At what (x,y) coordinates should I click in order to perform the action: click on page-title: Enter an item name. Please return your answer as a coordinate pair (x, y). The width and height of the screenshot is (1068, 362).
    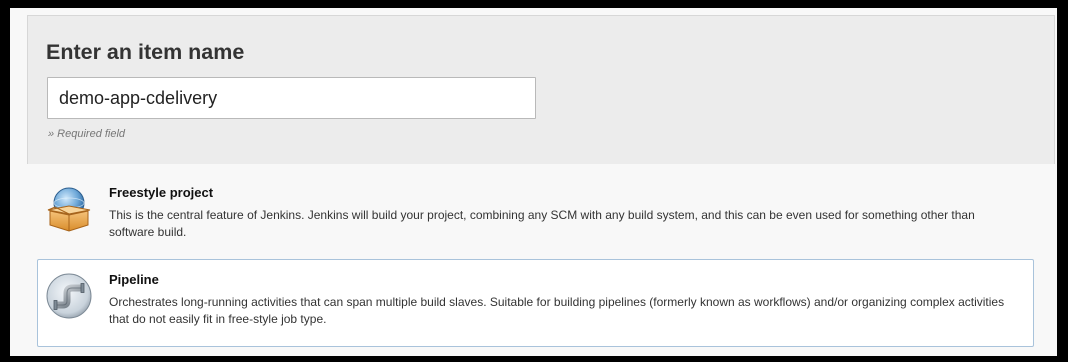
    Looking at the image, I should click on (145, 52).